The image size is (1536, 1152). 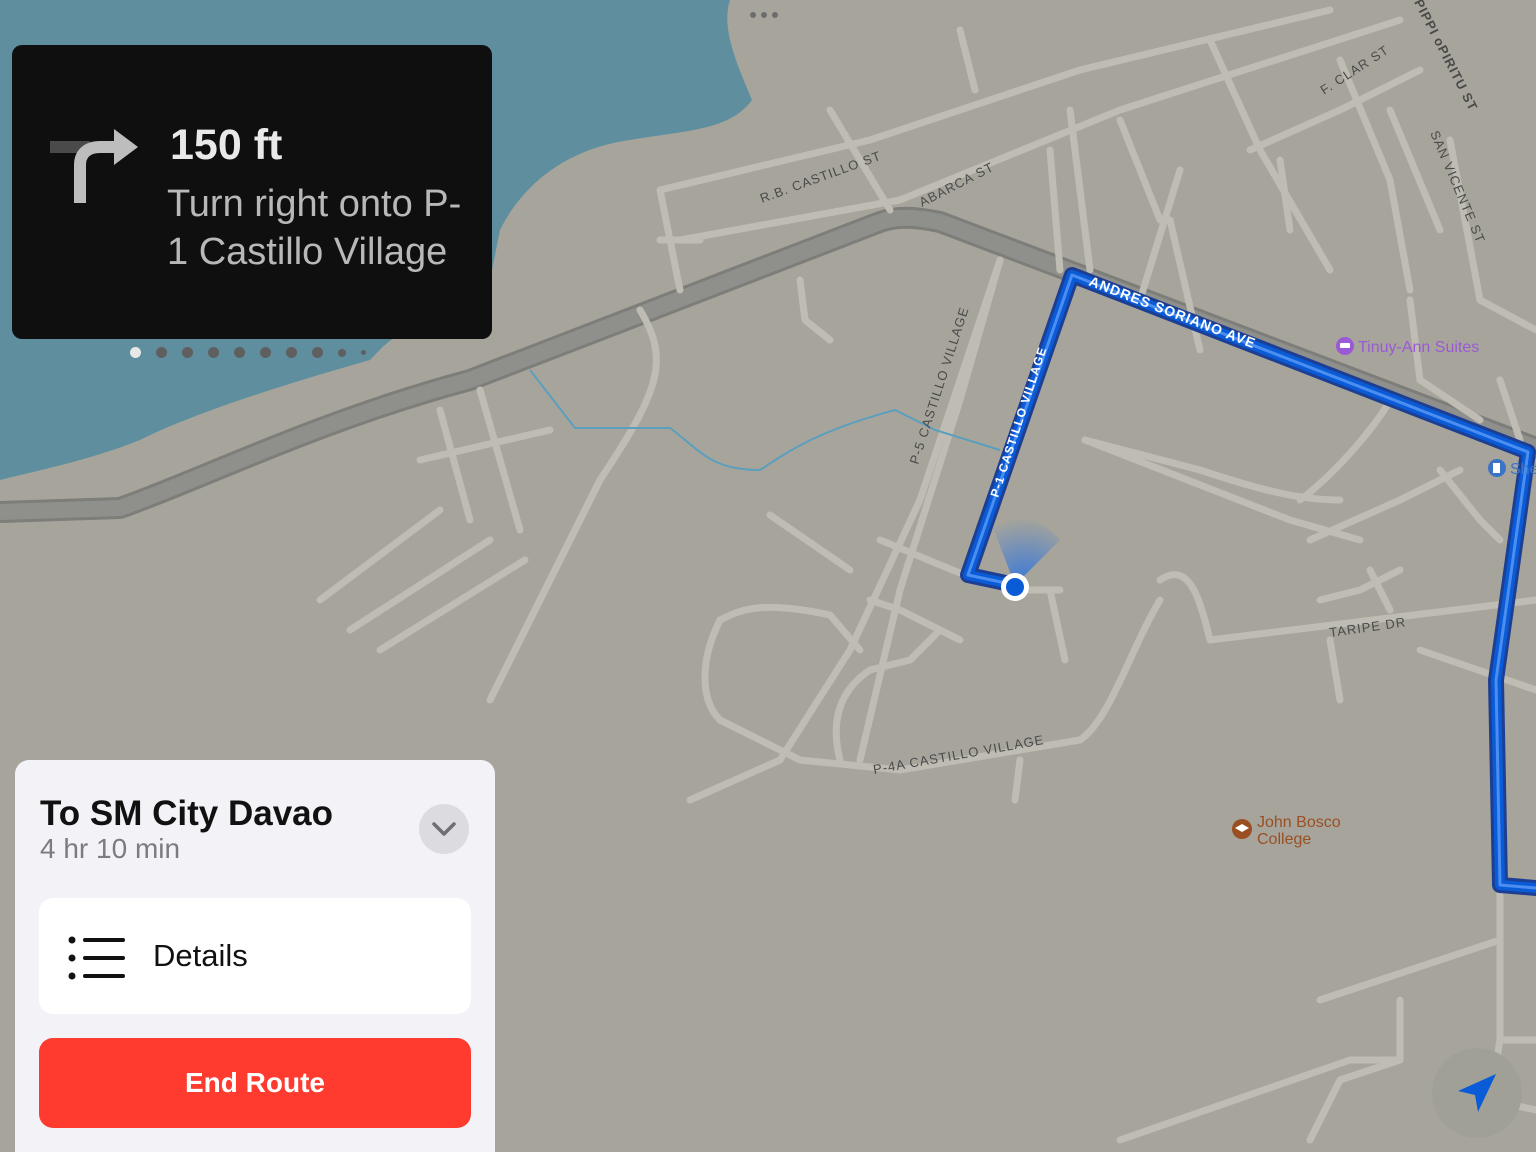 I want to click on details-button: Details, so click(x=255, y=956).